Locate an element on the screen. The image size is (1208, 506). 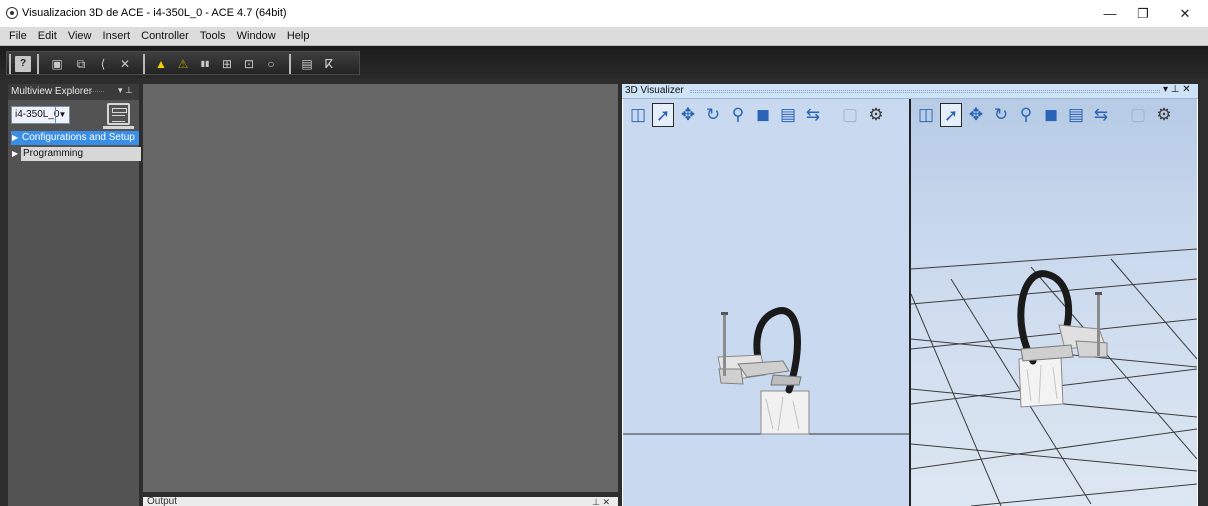
robot-model is located at coordinates (763, 371).